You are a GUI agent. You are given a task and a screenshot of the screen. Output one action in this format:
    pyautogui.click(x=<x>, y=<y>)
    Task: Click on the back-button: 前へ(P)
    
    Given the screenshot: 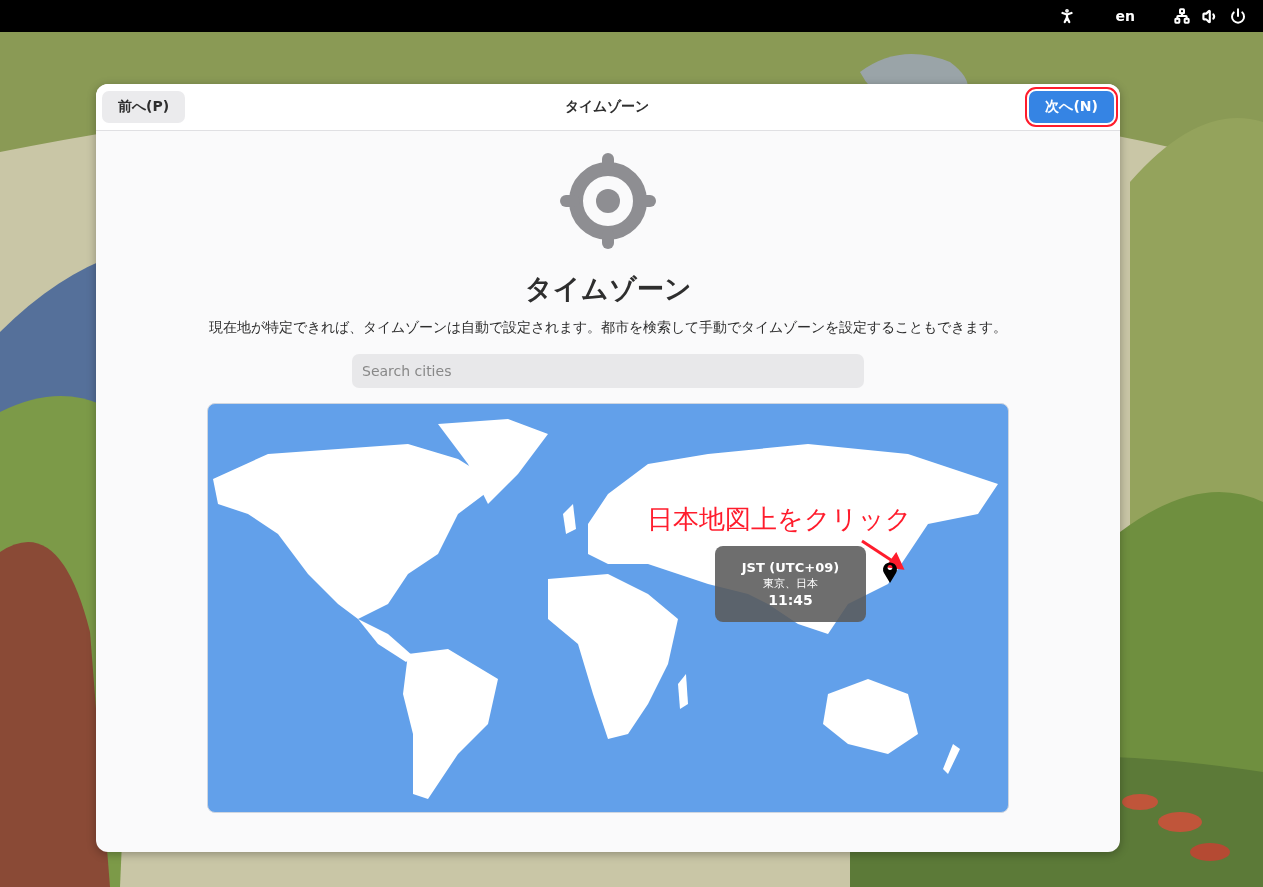 What is the action you would take?
    pyautogui.click(x=144, y=107)
    